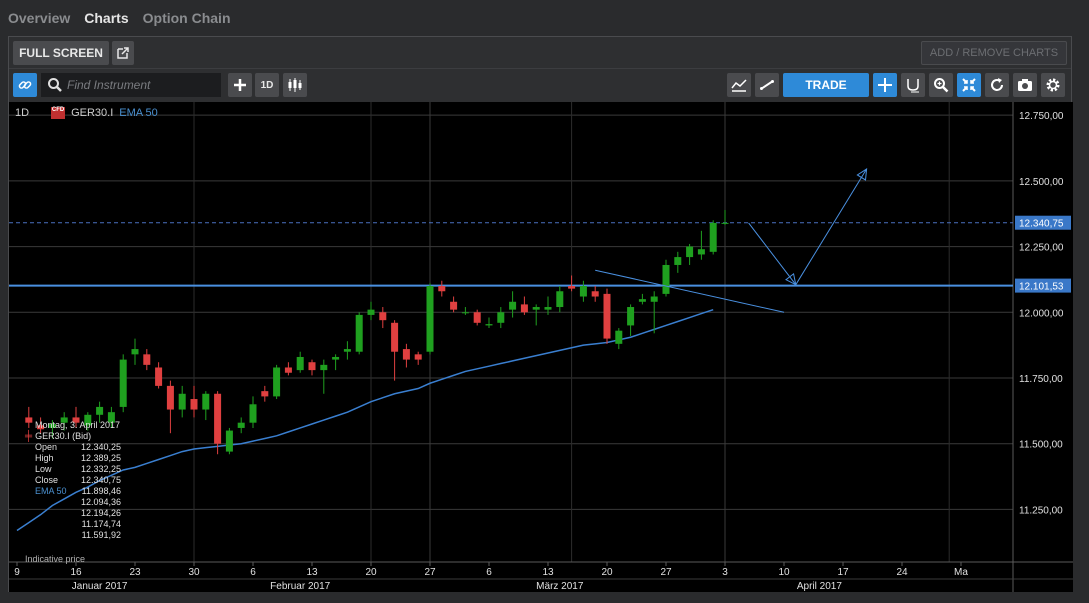 This screenshot has height=603, width=1089. I want to click on search-input, so click(142, 85).